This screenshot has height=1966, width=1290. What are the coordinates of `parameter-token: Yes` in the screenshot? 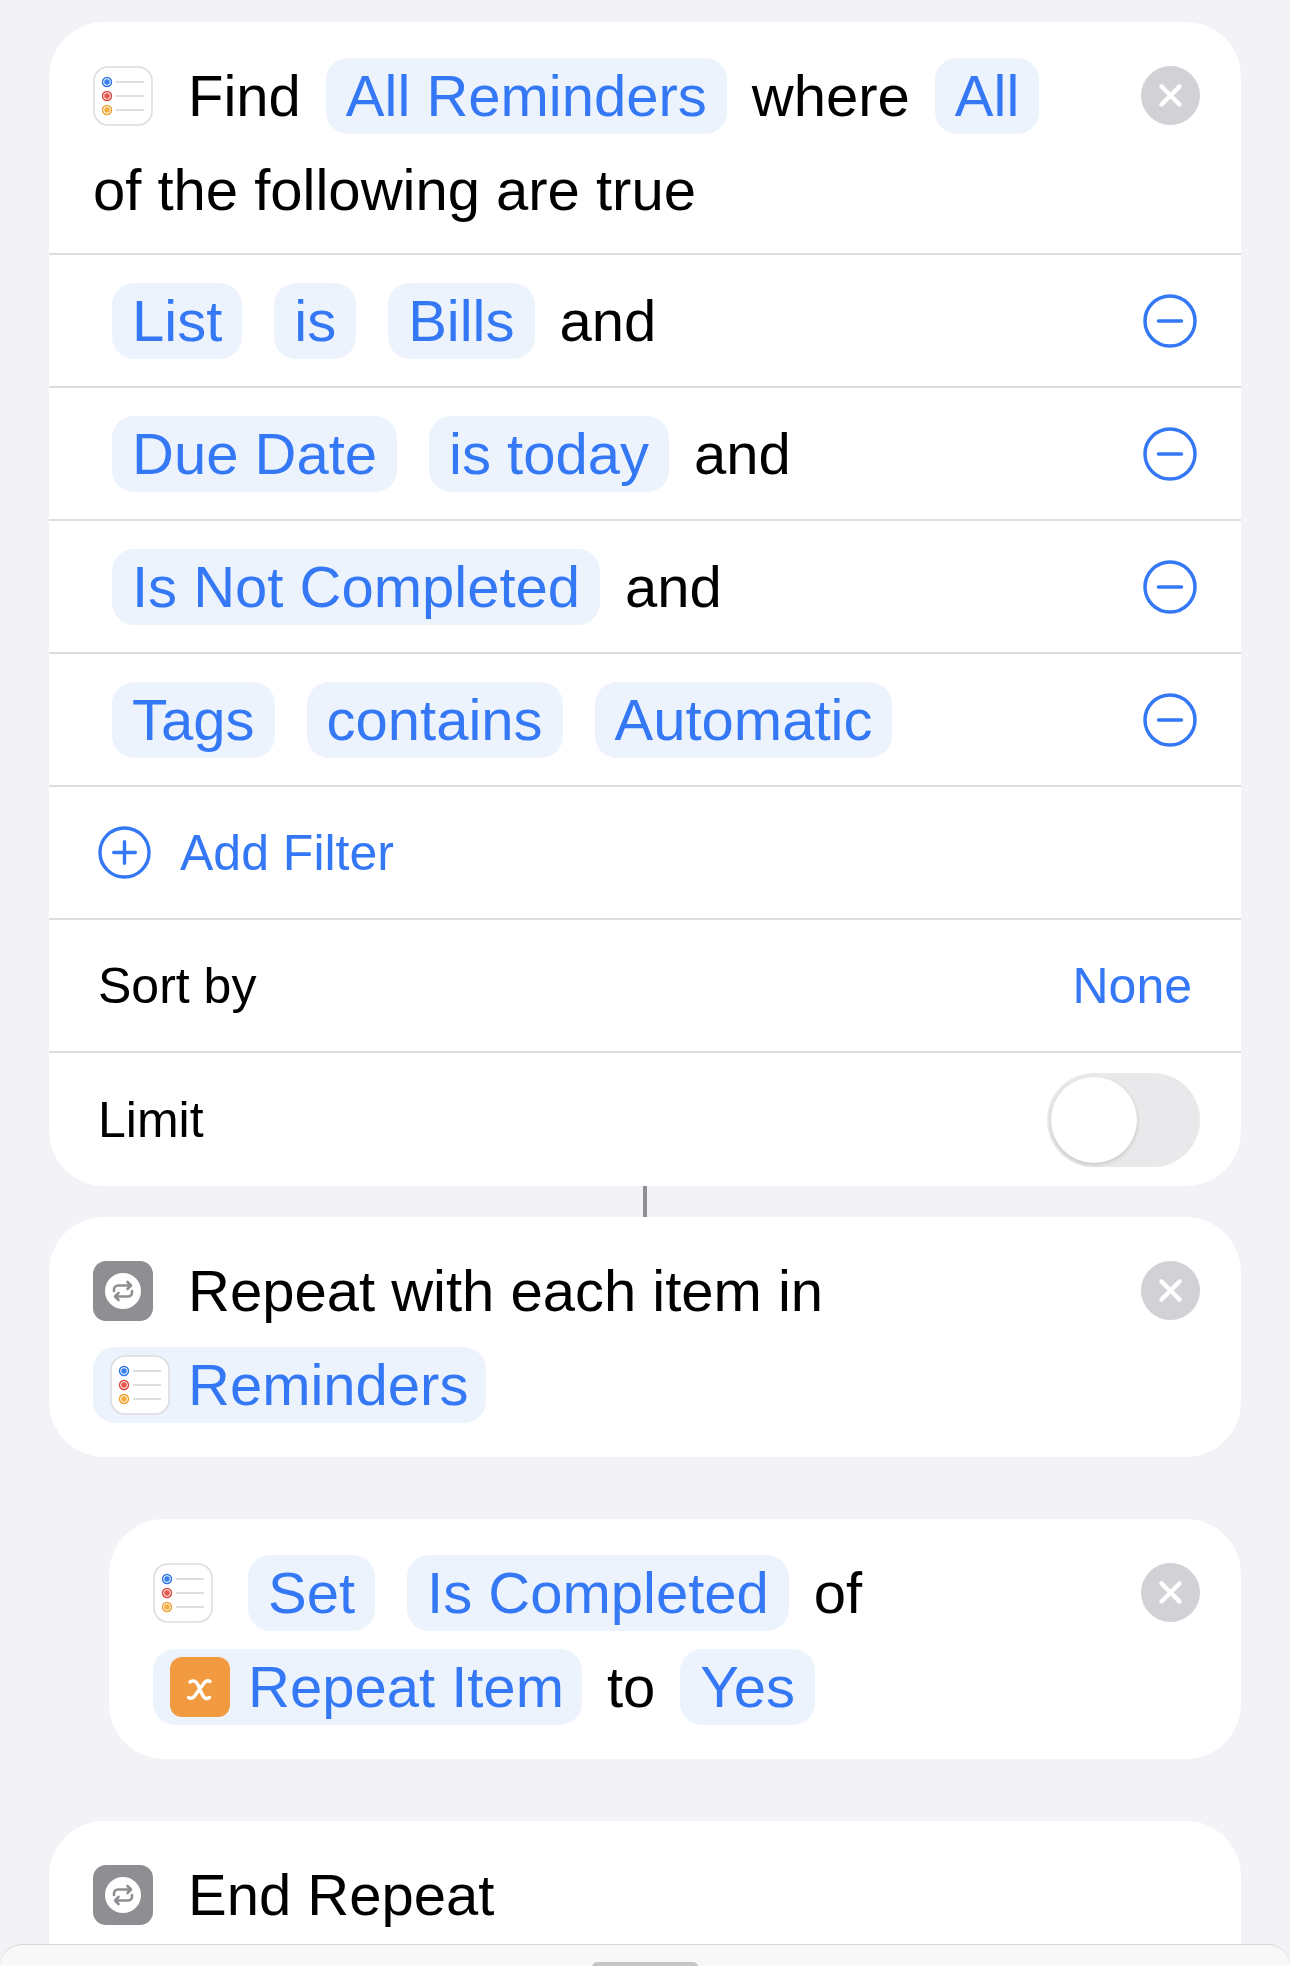 It's located at (747, 1687).